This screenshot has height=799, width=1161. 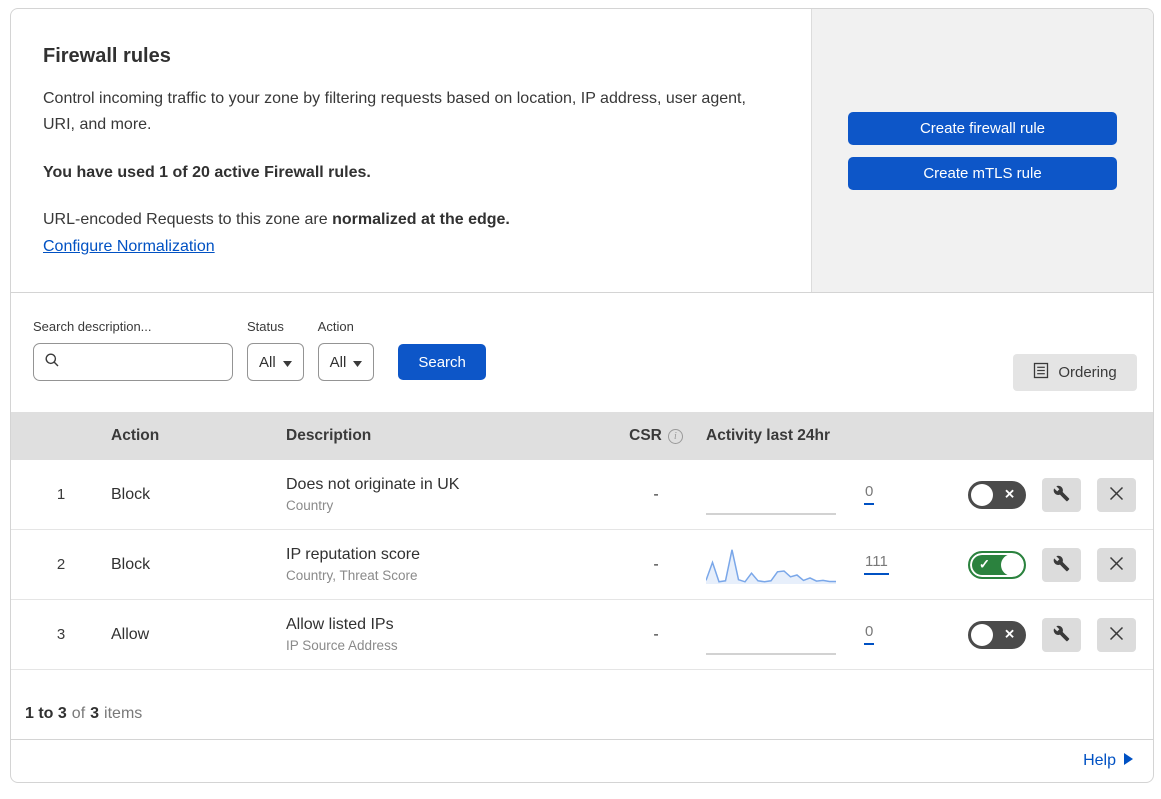 I want to click on filter-bar: Search description... Status All Action, so click(x=582, y=352).